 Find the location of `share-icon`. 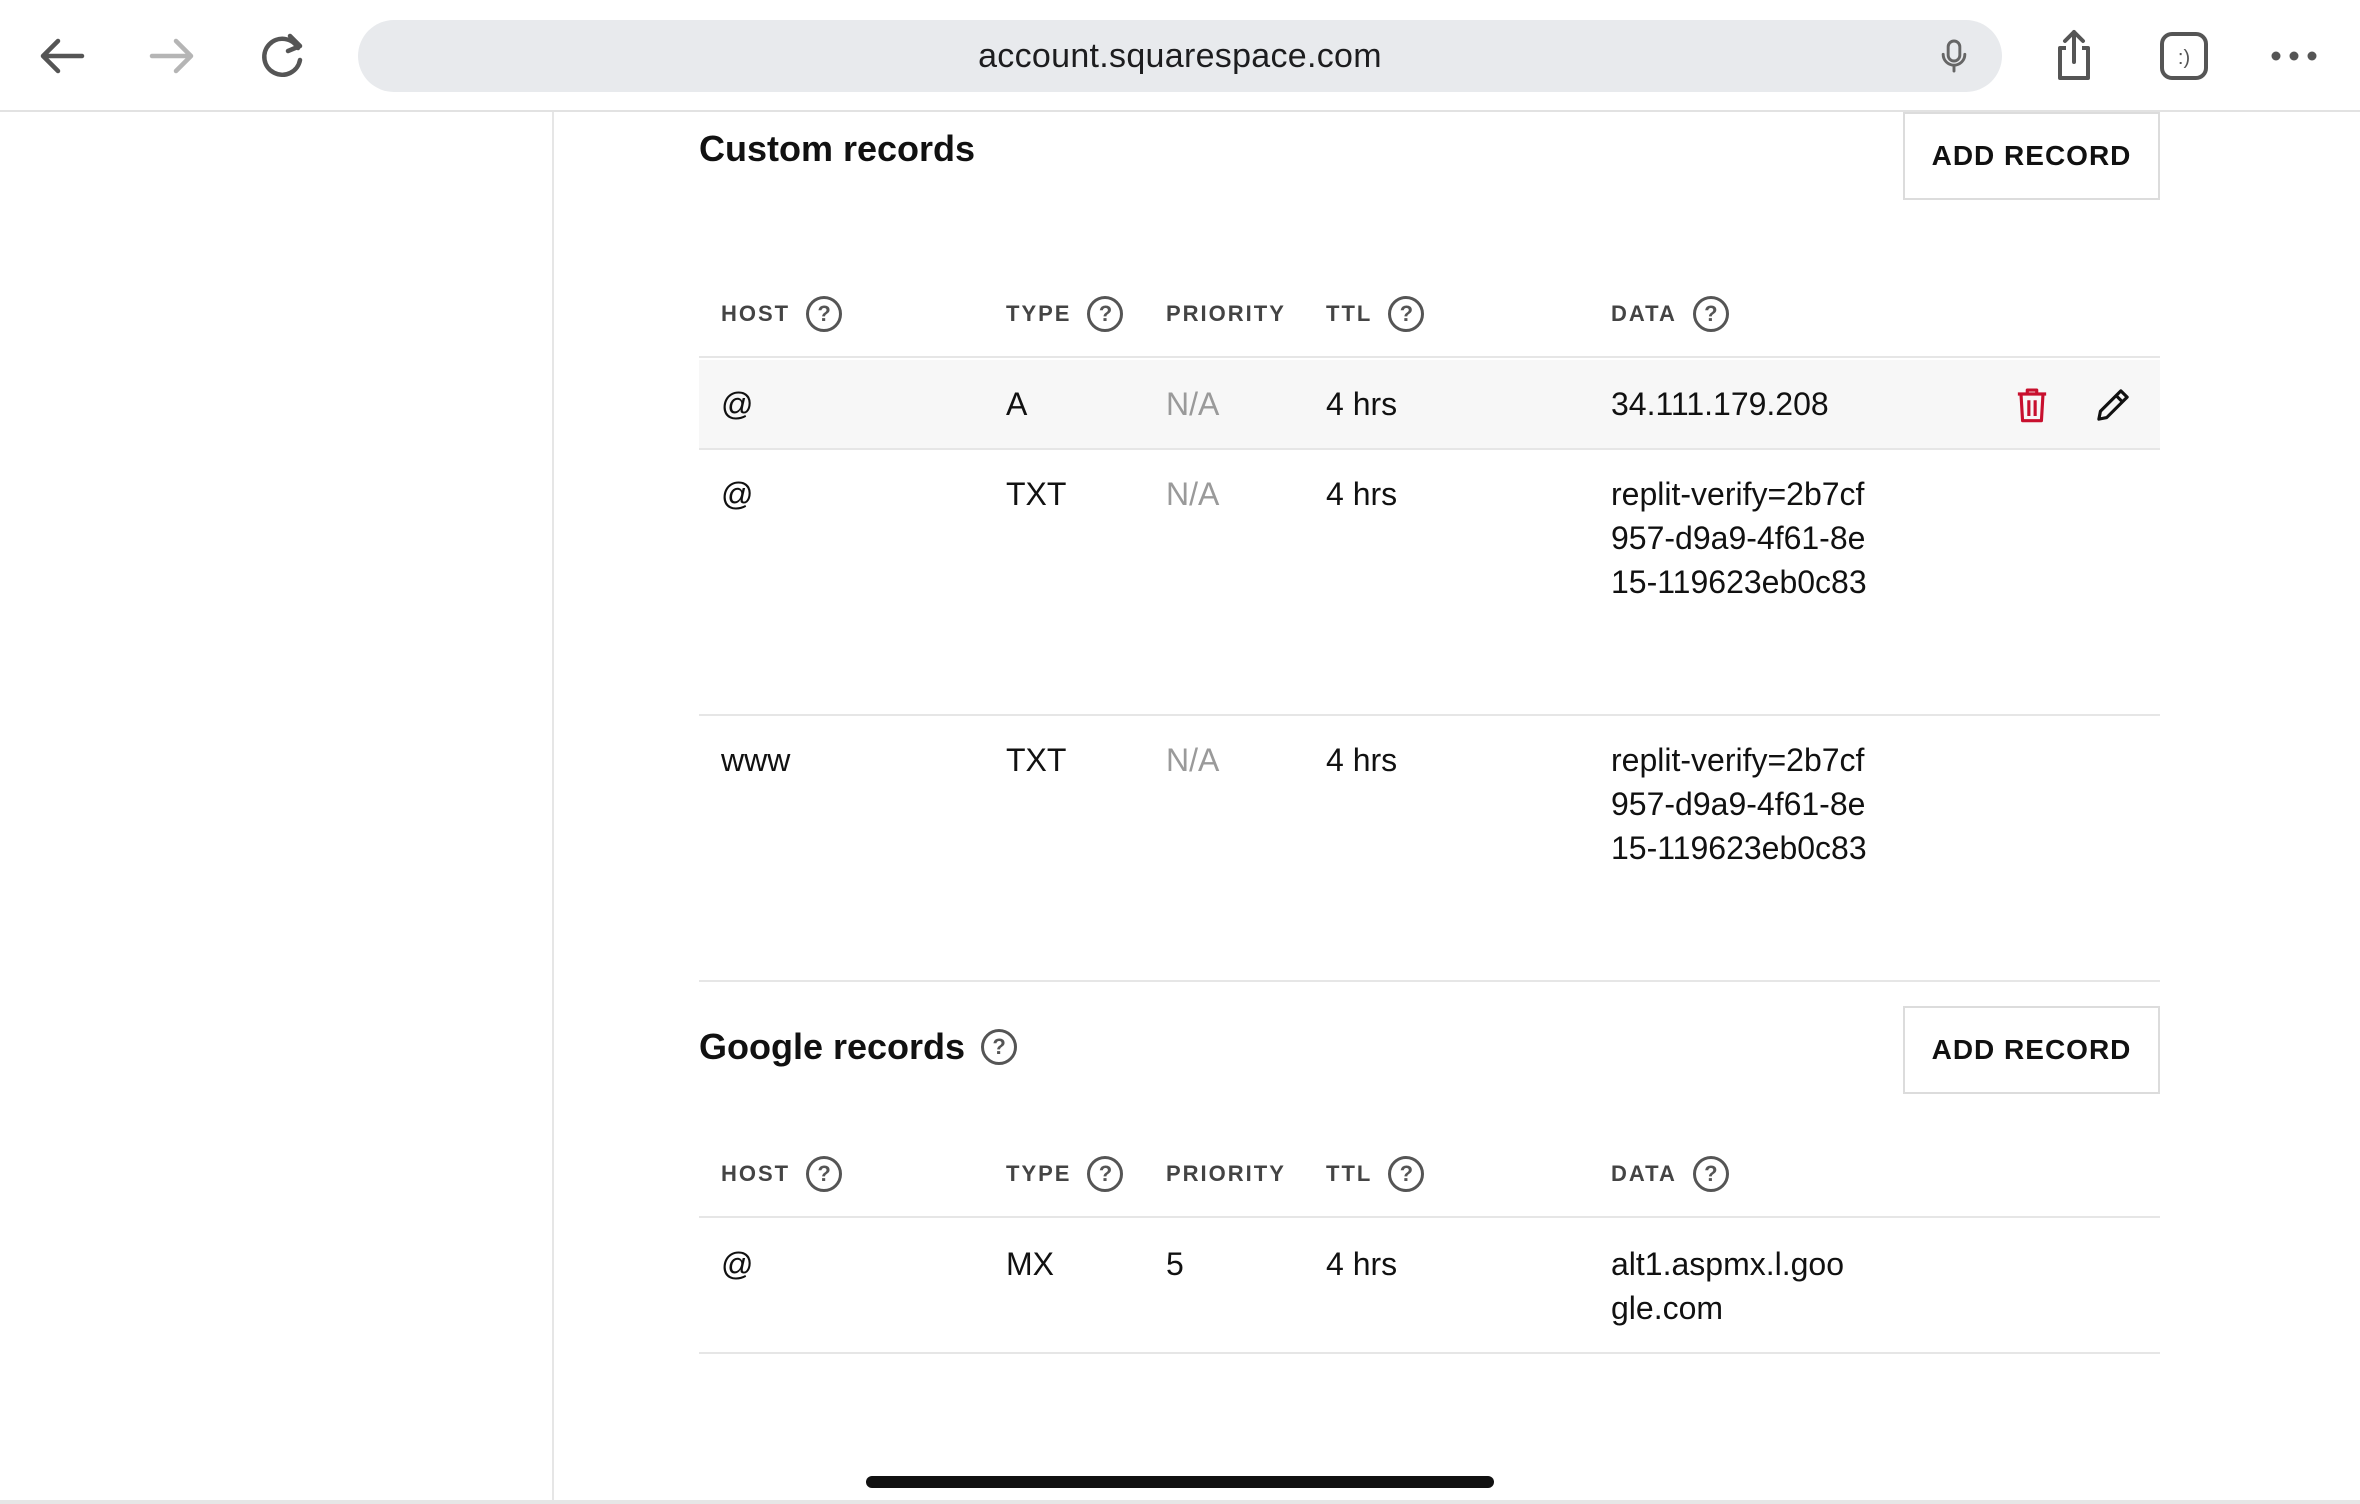

share-icon is located at coordinates (2074, 56).